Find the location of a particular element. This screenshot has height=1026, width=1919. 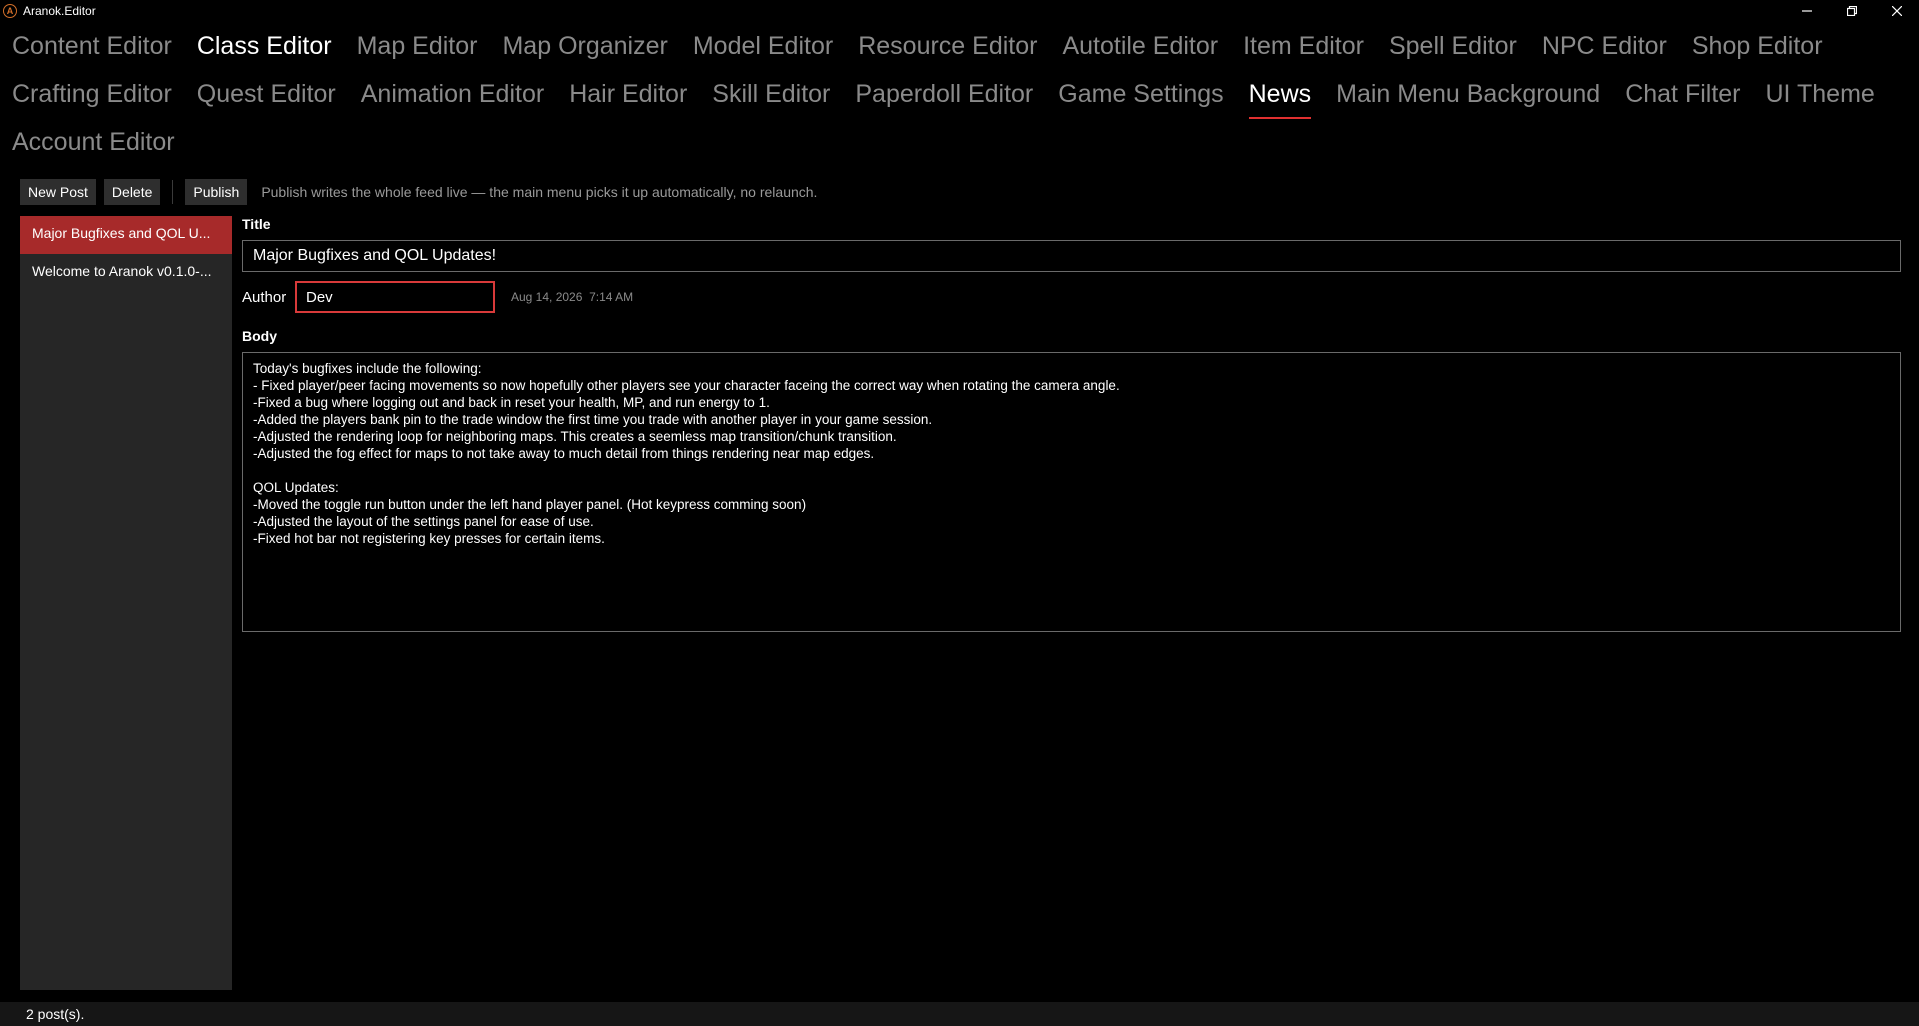

body-line: Today's bugfixes include the following: is located at coordinates (367, 368).